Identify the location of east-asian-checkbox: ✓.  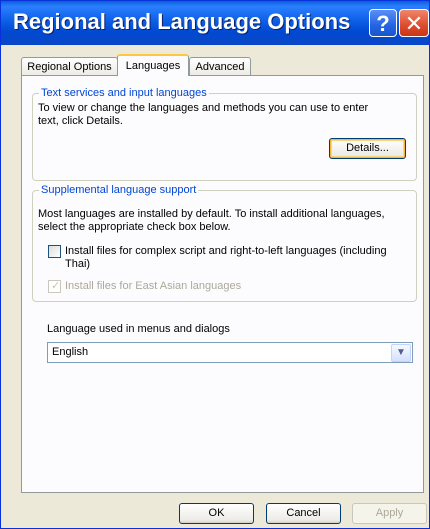
(54, 286).